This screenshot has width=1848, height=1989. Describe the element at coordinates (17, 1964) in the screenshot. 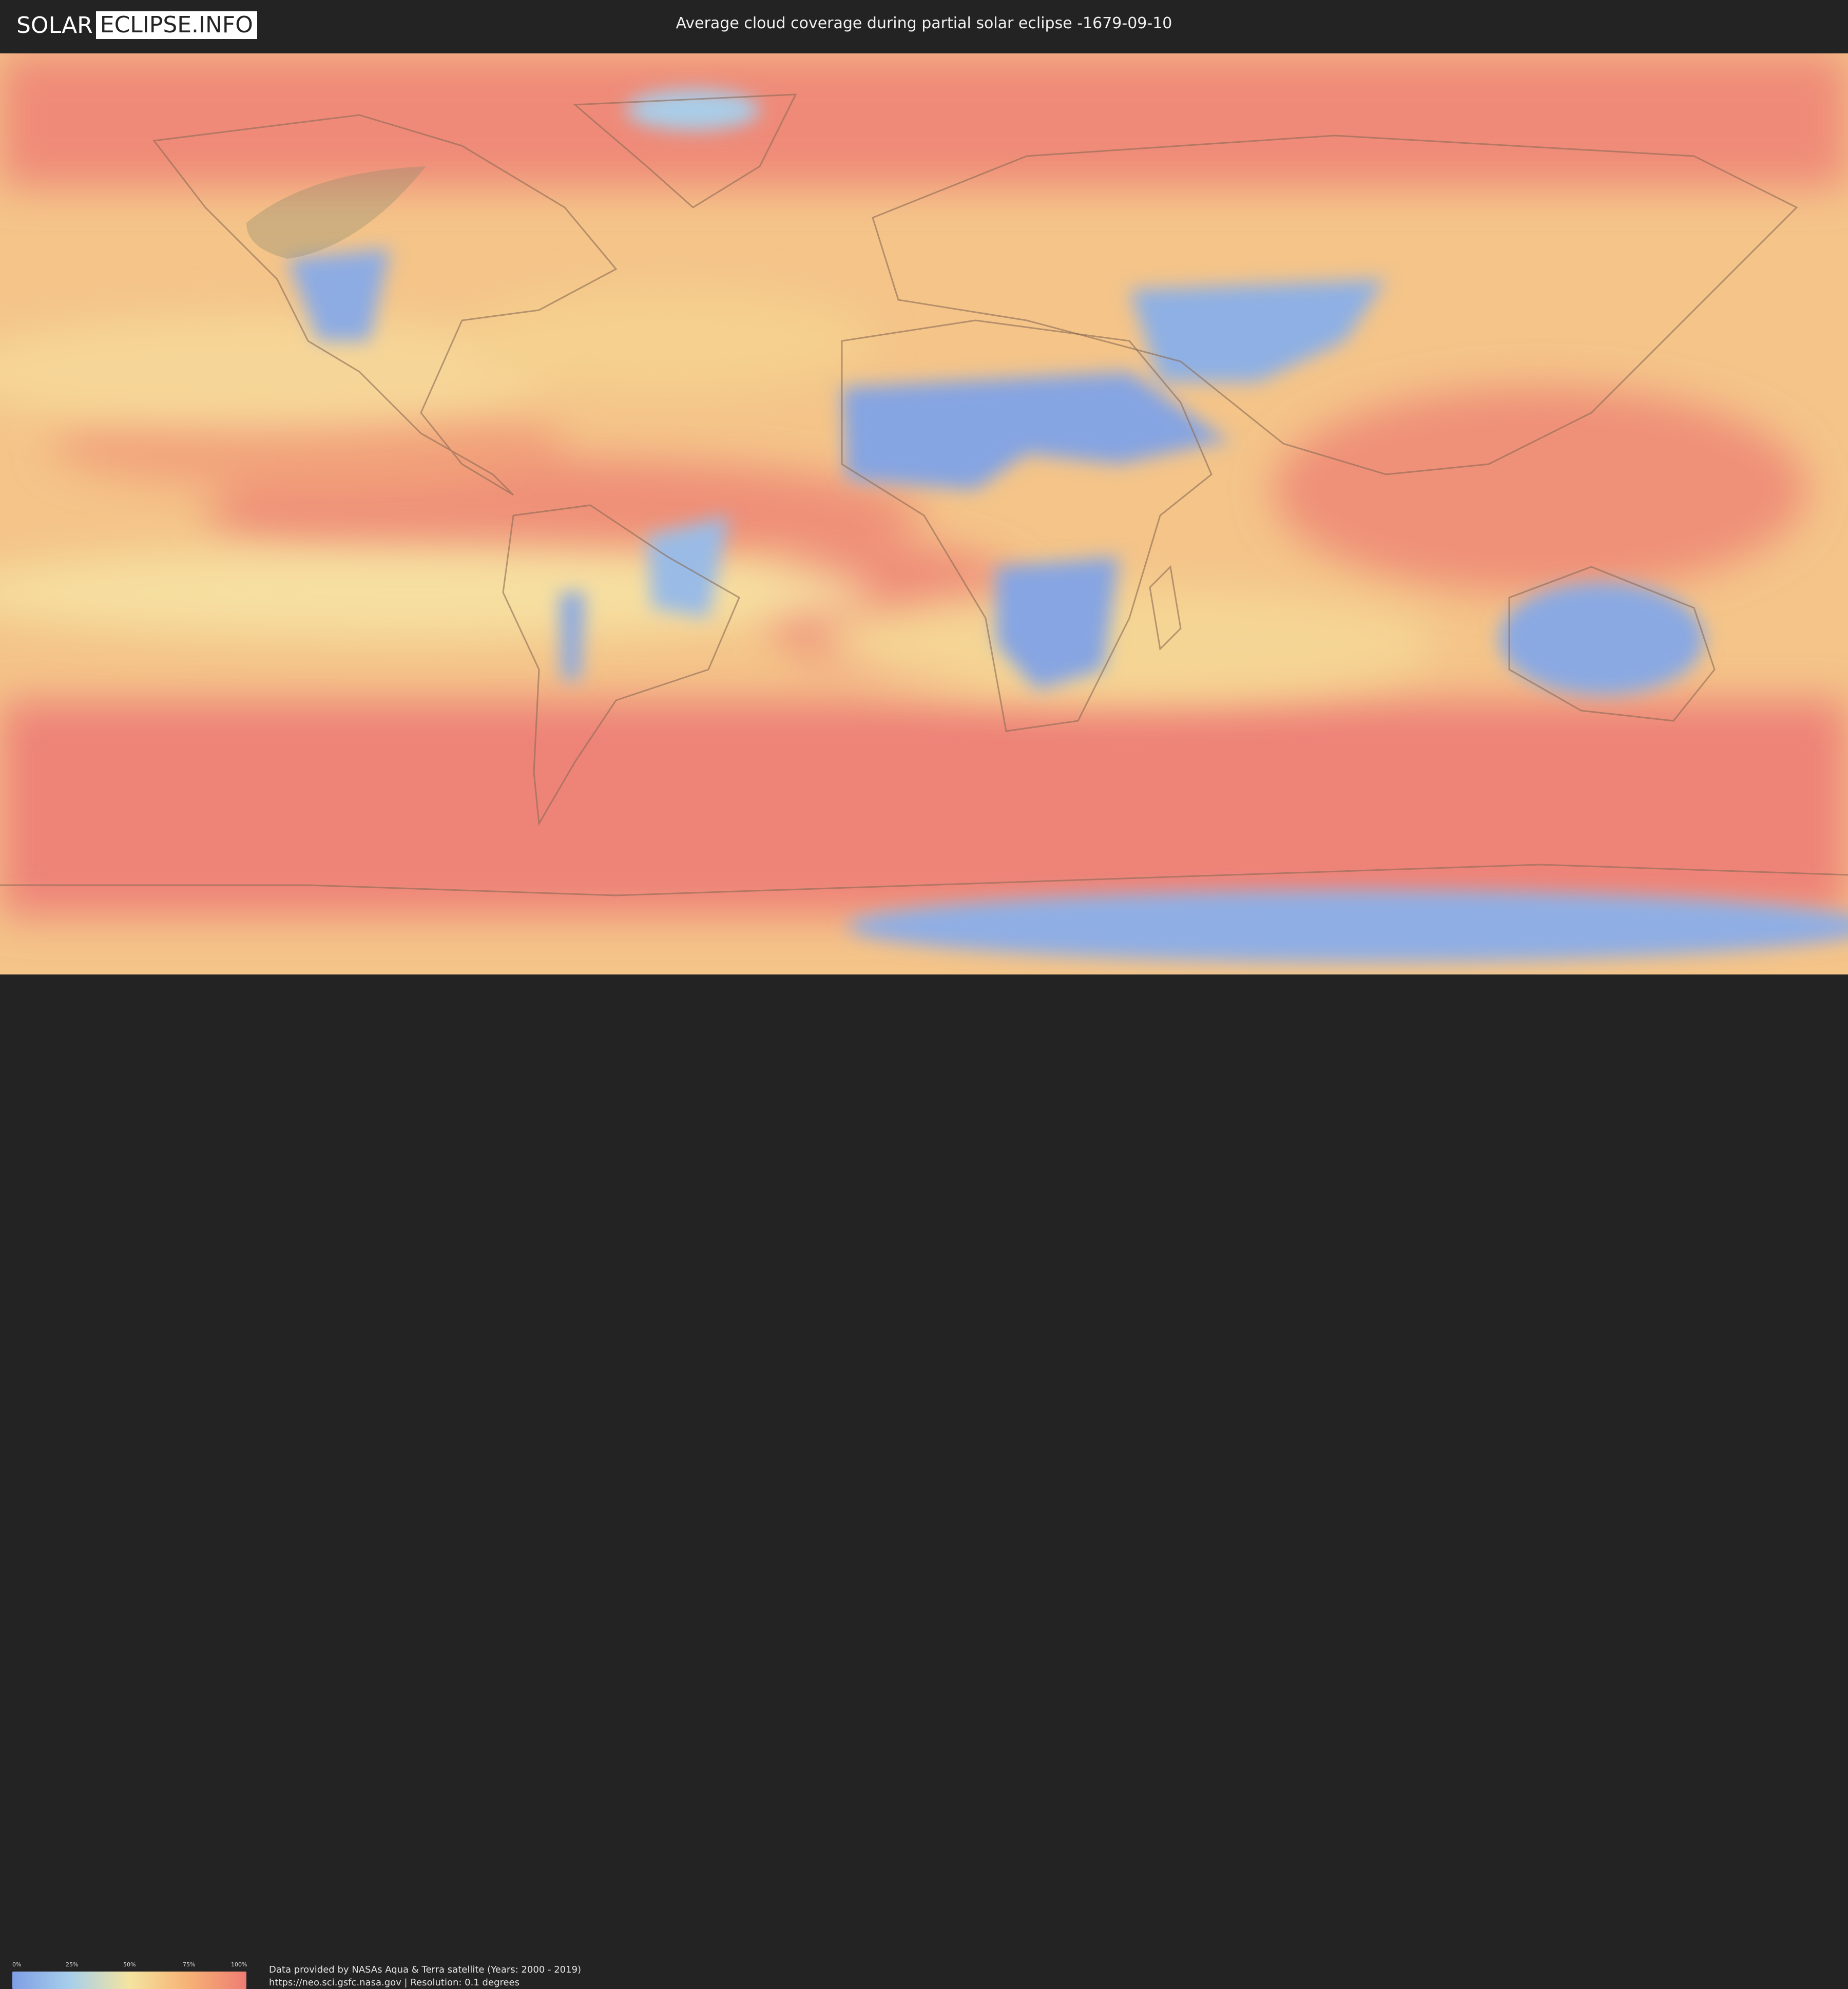

I see `legend-tick-0: 0%` at that location.